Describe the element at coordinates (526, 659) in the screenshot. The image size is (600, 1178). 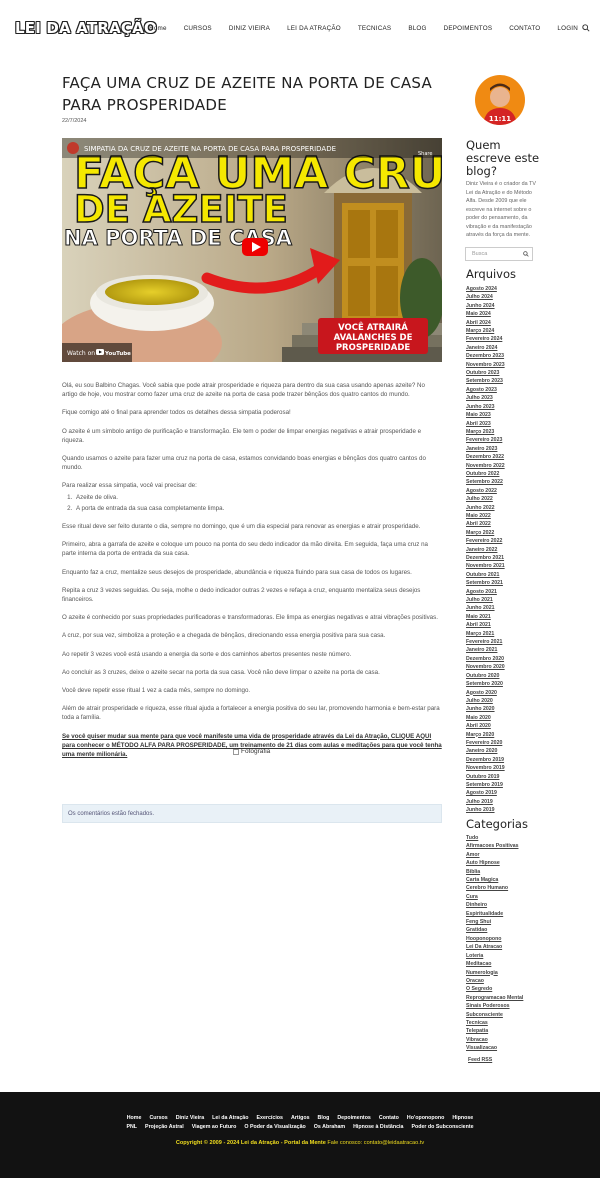
I see `archive-link: Dezembro 2020` at that location.